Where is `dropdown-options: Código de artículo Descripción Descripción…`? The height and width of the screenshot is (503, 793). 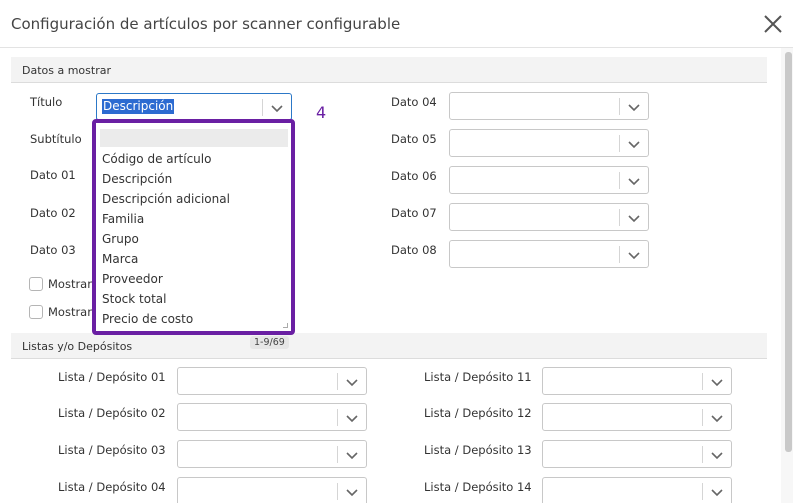
dropdown-options: Código de artículo Descripción Descripción… is located at coordinates (166, 241).